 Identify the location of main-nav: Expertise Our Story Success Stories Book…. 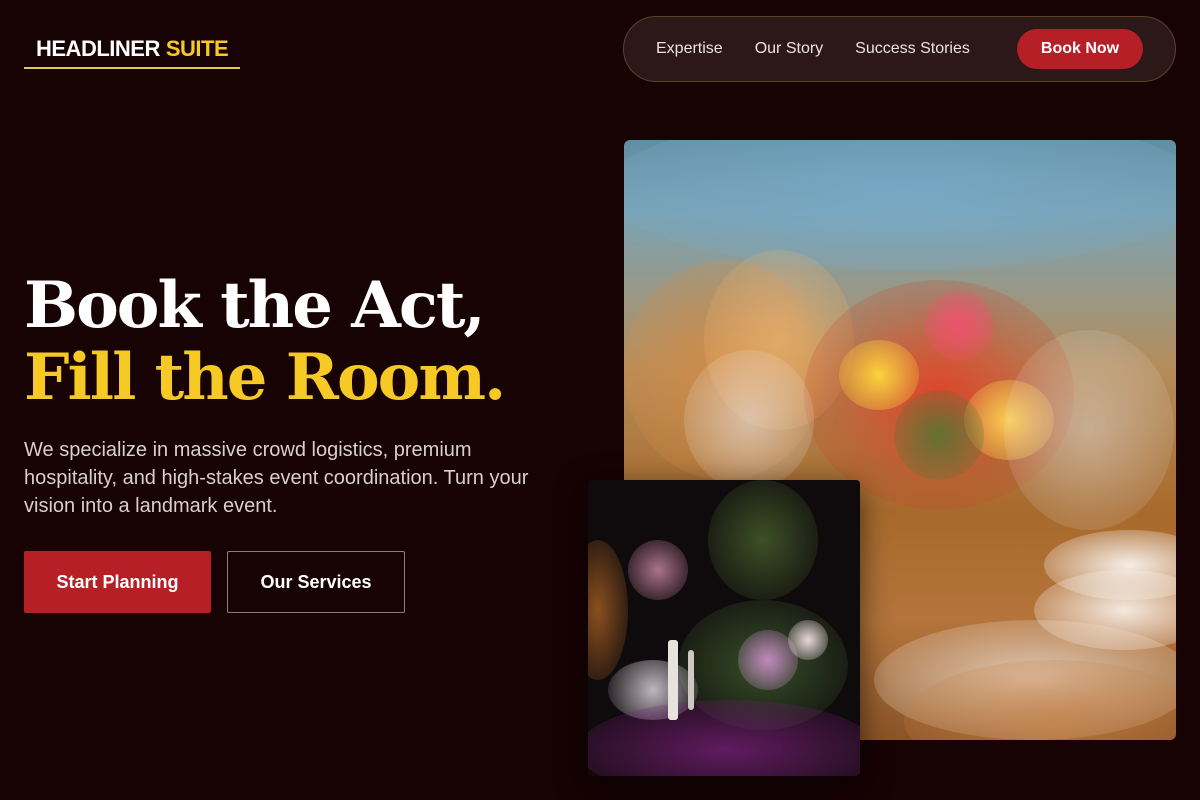
(899, 49).